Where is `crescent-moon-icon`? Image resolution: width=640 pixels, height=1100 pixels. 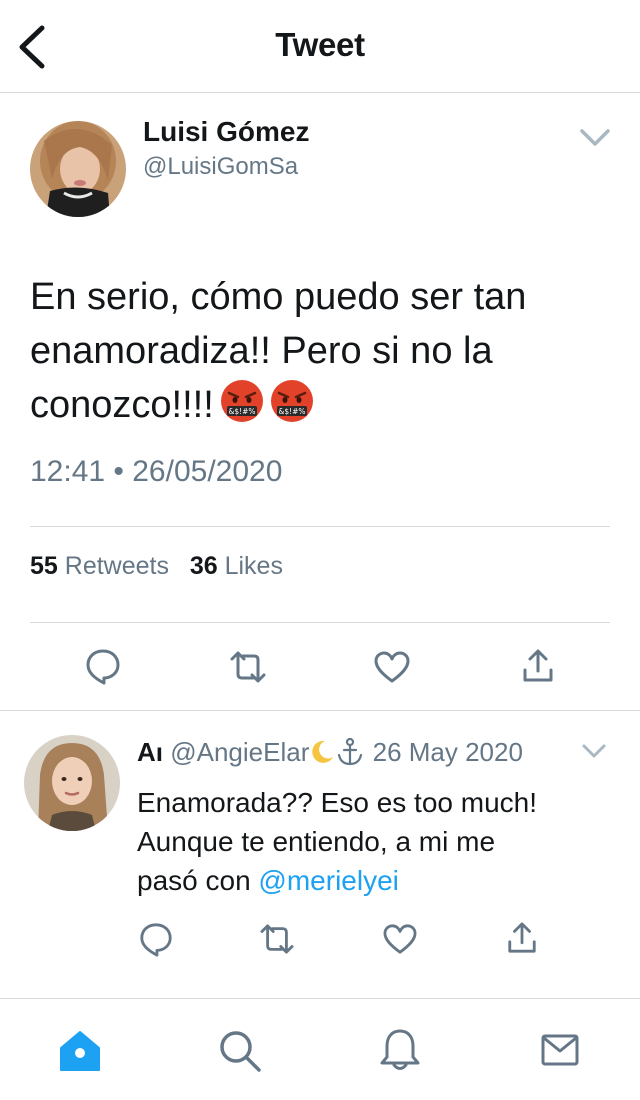
crescent-moon-icon is located at coordinates (322, 752).